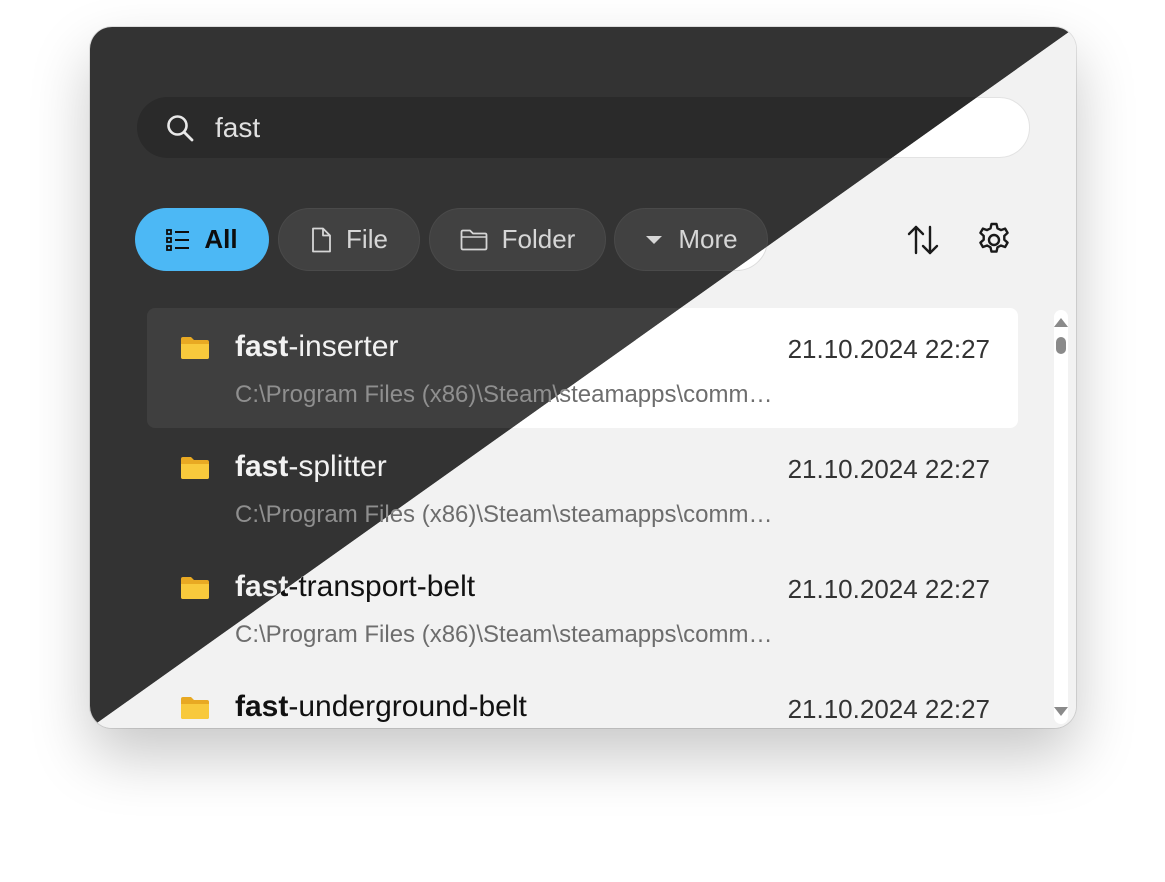 The height and width of the screenshot is (882, 1165). What do you see at coordinates (317, 346) in the screenshot?
I see `result-name: fast-inserter` at bounding box center [317, 346].